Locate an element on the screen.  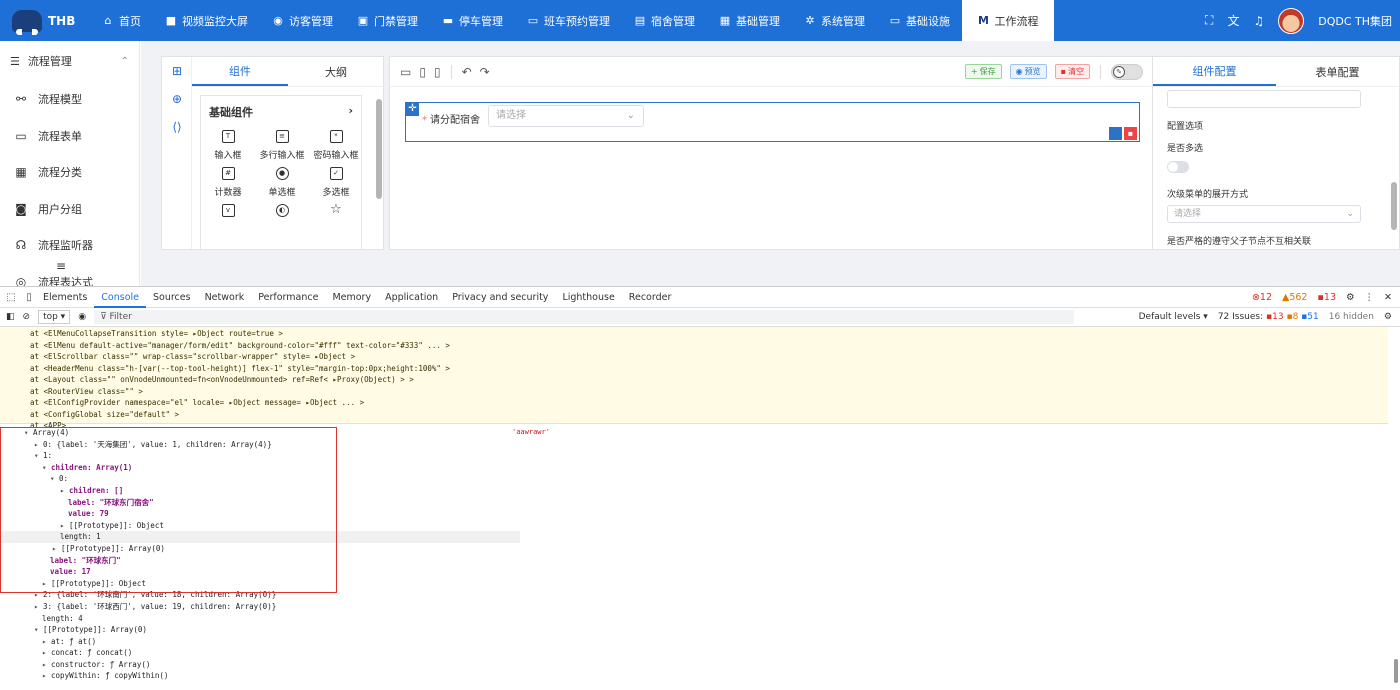
issues-label: 72 Issues: ▪13 ▪8 ▪51 is located at coordinates (1268, 317).